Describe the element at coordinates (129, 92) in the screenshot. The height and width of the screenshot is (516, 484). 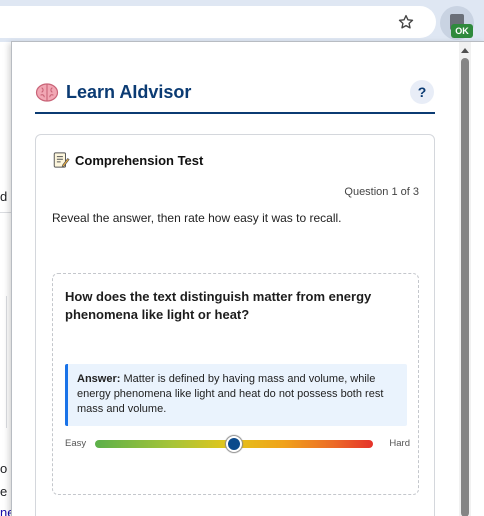
I see `app-title: Learn AIdvisor` at that location.